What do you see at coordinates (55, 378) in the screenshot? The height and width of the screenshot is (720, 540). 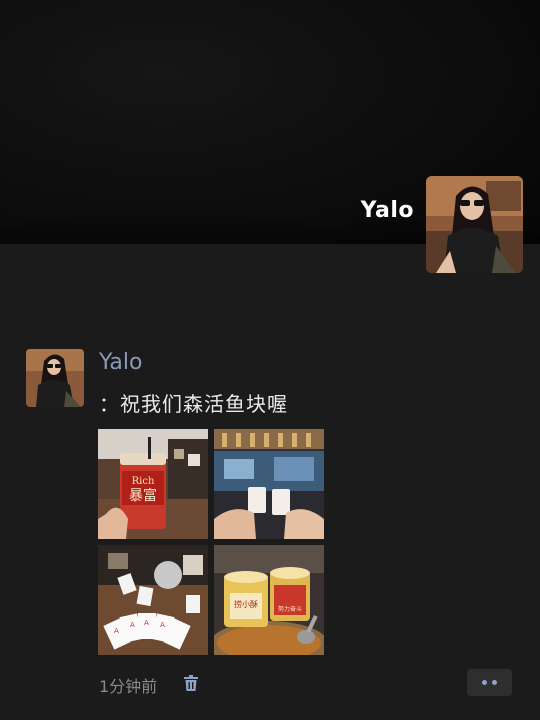 I see `post-avatar` at bounding box center [55, 378].